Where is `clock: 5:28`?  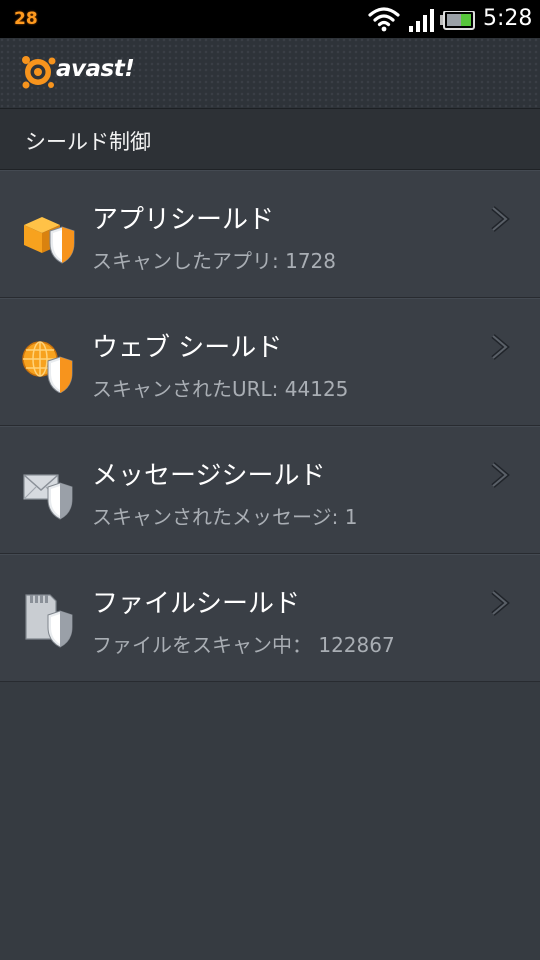 clock: 5:28 is located at coordinates (508, 18).